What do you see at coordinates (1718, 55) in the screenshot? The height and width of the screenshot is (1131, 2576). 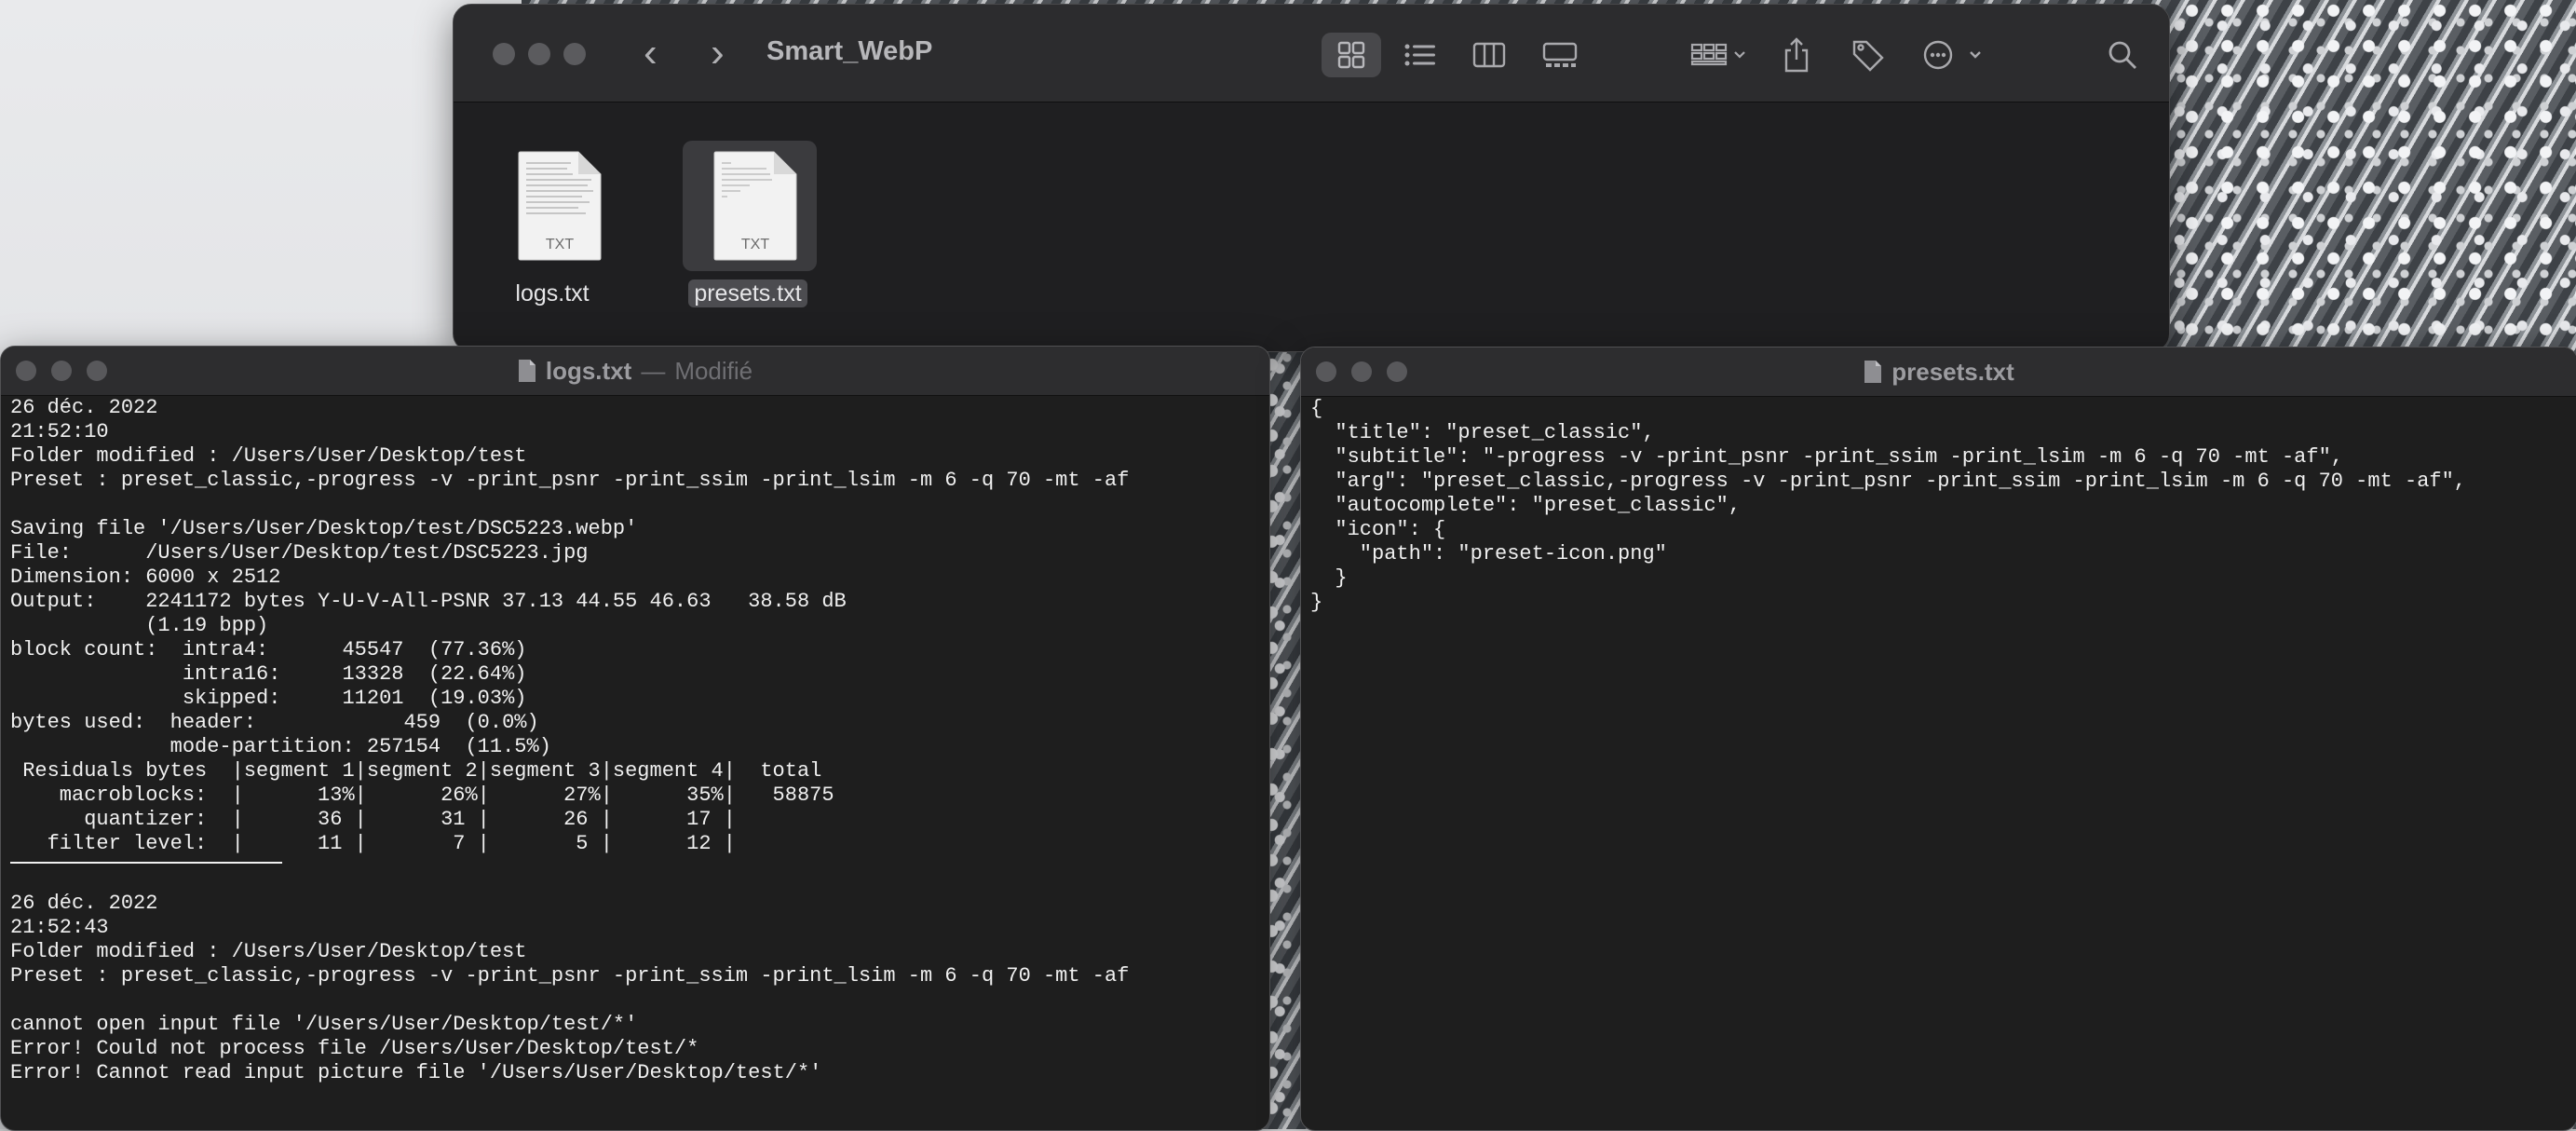 I see `group-icon` at bounding box center [1718, 55].